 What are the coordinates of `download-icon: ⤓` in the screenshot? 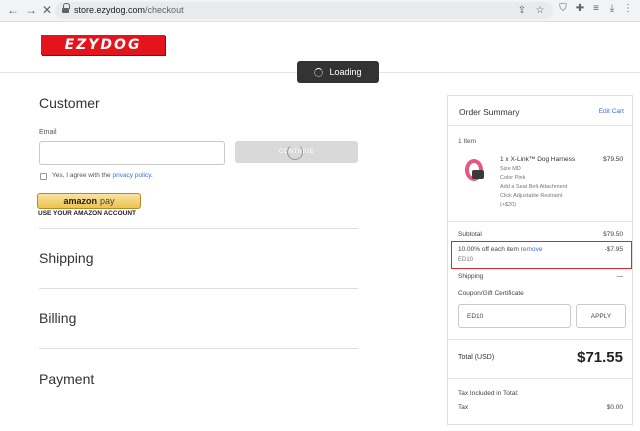 It's located at (612, 9).